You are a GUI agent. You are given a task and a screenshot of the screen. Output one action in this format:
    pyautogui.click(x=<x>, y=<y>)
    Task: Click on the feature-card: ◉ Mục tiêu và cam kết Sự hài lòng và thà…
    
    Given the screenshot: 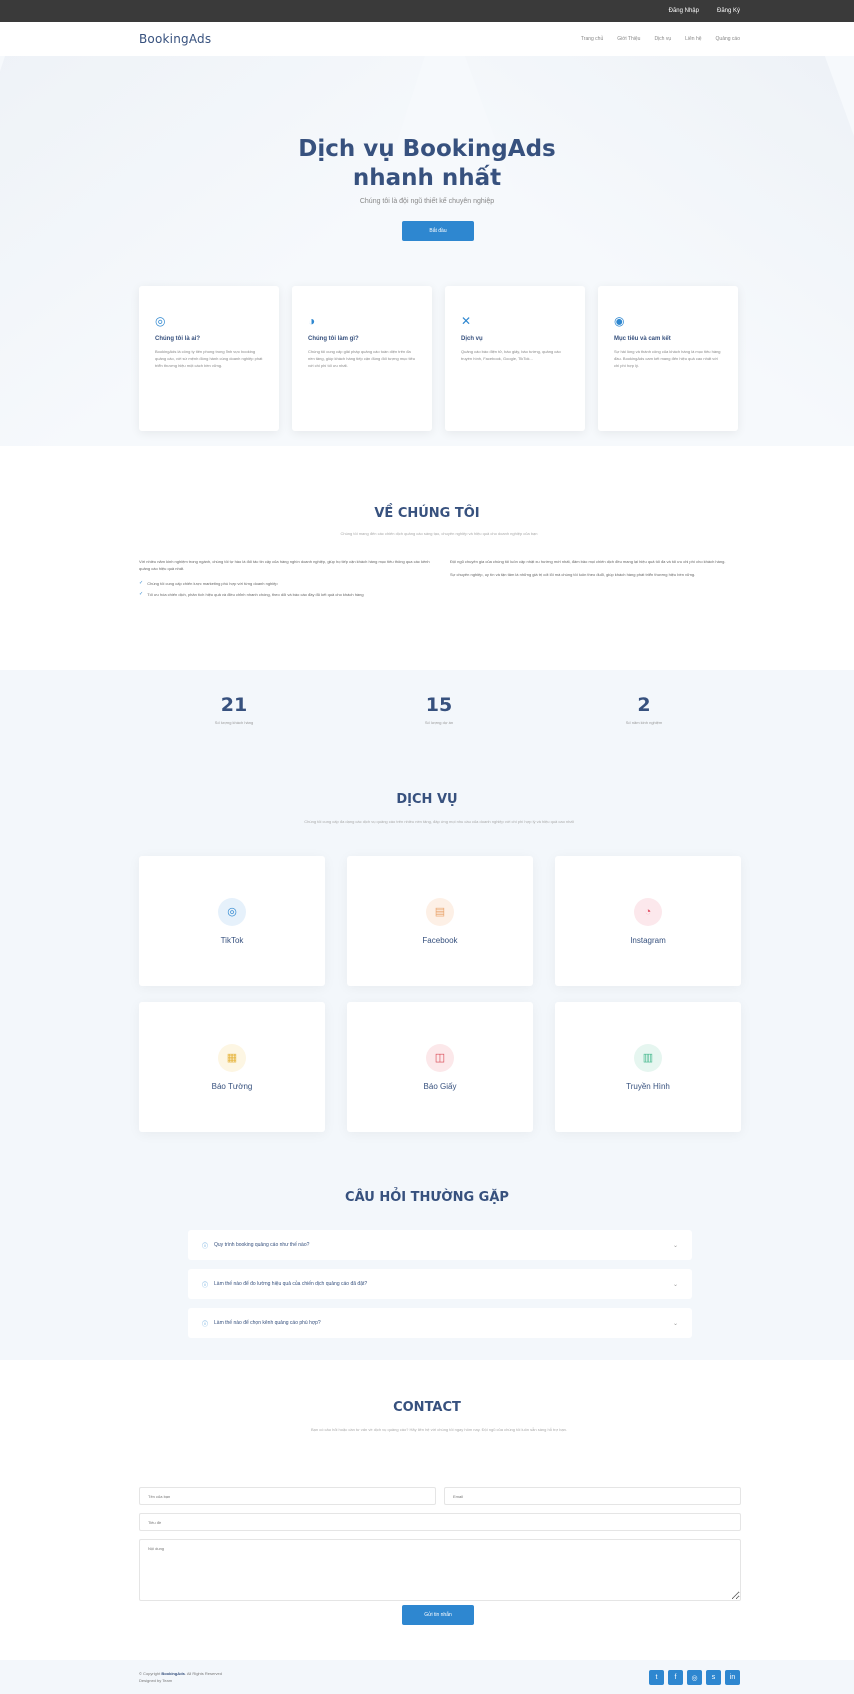 What is the action you would take?
    pyautogui.click(x=668, y=358)
    